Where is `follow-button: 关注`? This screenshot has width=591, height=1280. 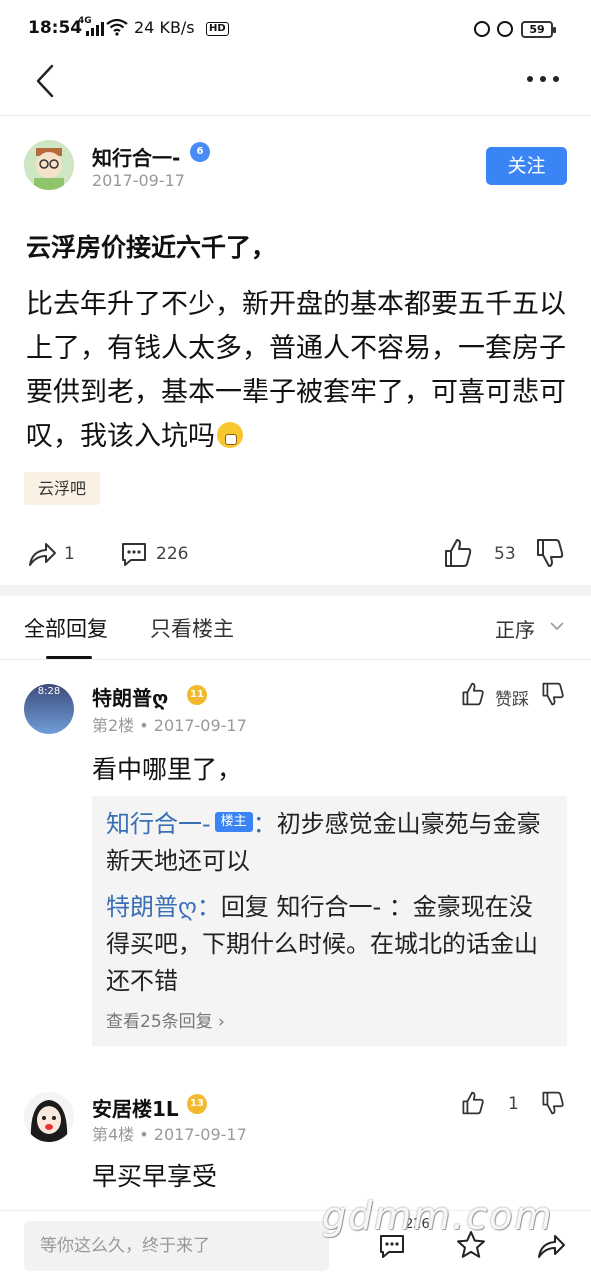 follow-button: 关注 is located at coordinates (526, 166).